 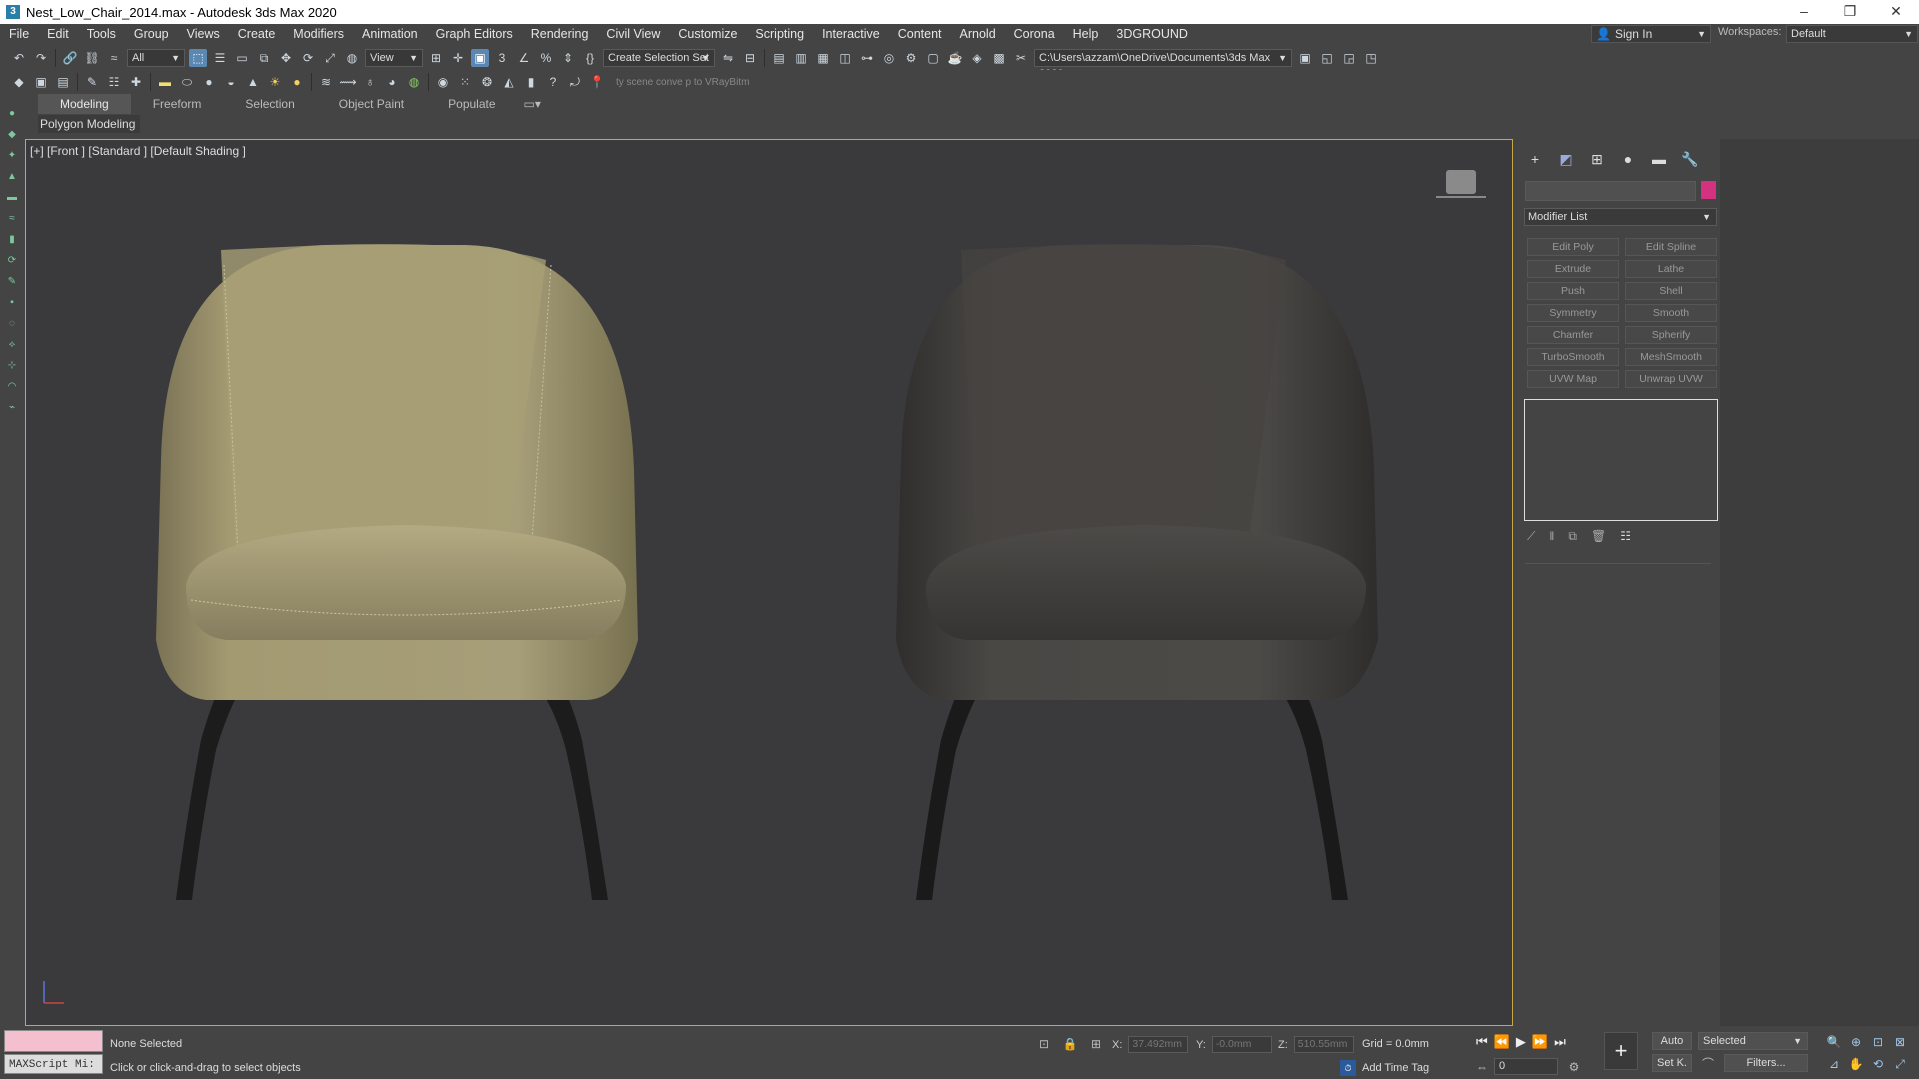 I want to click on bind-spacewarp-icon: ≈, so click(x=114, y=58).